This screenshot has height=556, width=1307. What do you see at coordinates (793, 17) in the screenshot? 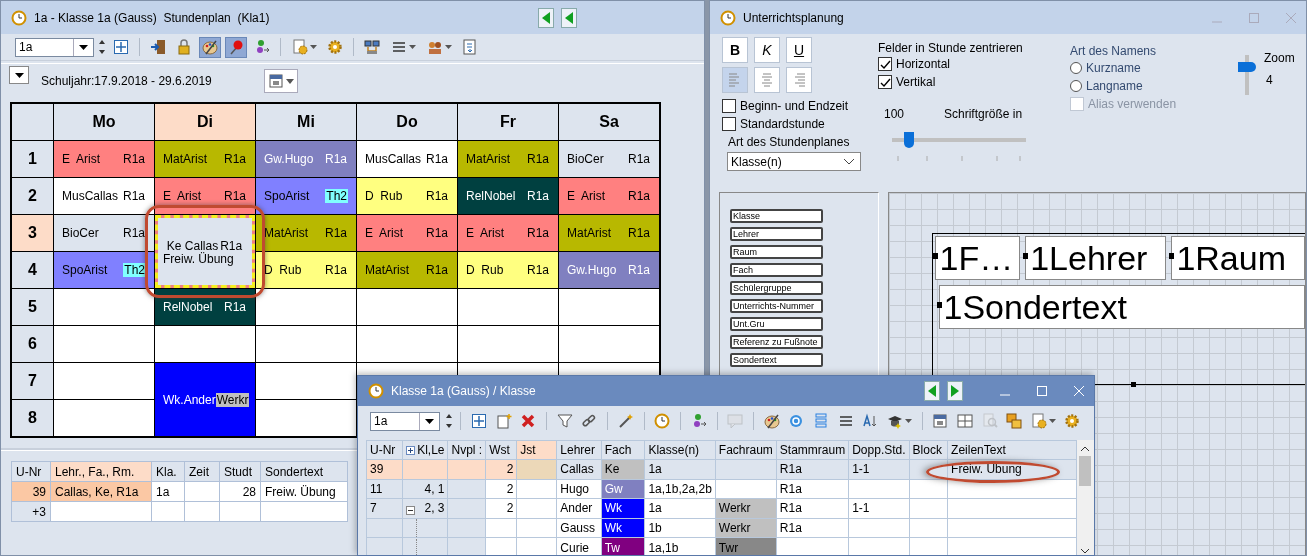
I see `window-title: Unterrichtsplanung` at bounding box center [793, 17].